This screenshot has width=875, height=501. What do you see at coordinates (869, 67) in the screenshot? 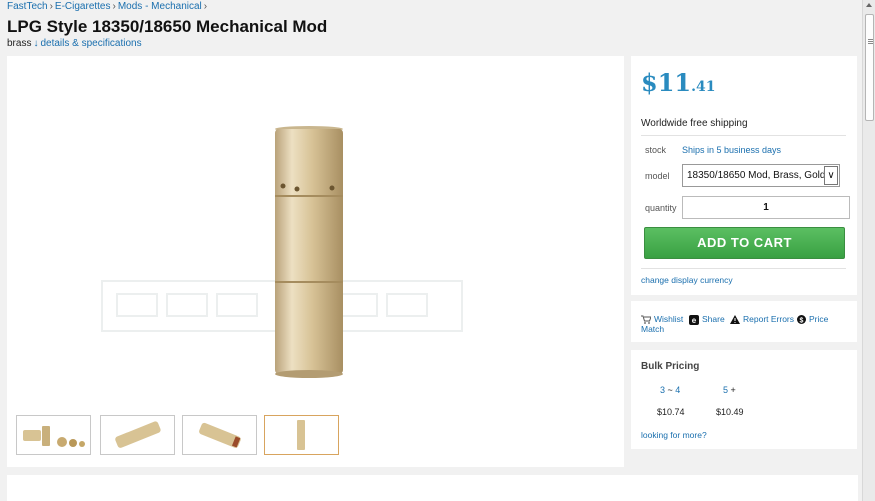
I see `scrollbar-thumb` at bounding box center [869, 67].